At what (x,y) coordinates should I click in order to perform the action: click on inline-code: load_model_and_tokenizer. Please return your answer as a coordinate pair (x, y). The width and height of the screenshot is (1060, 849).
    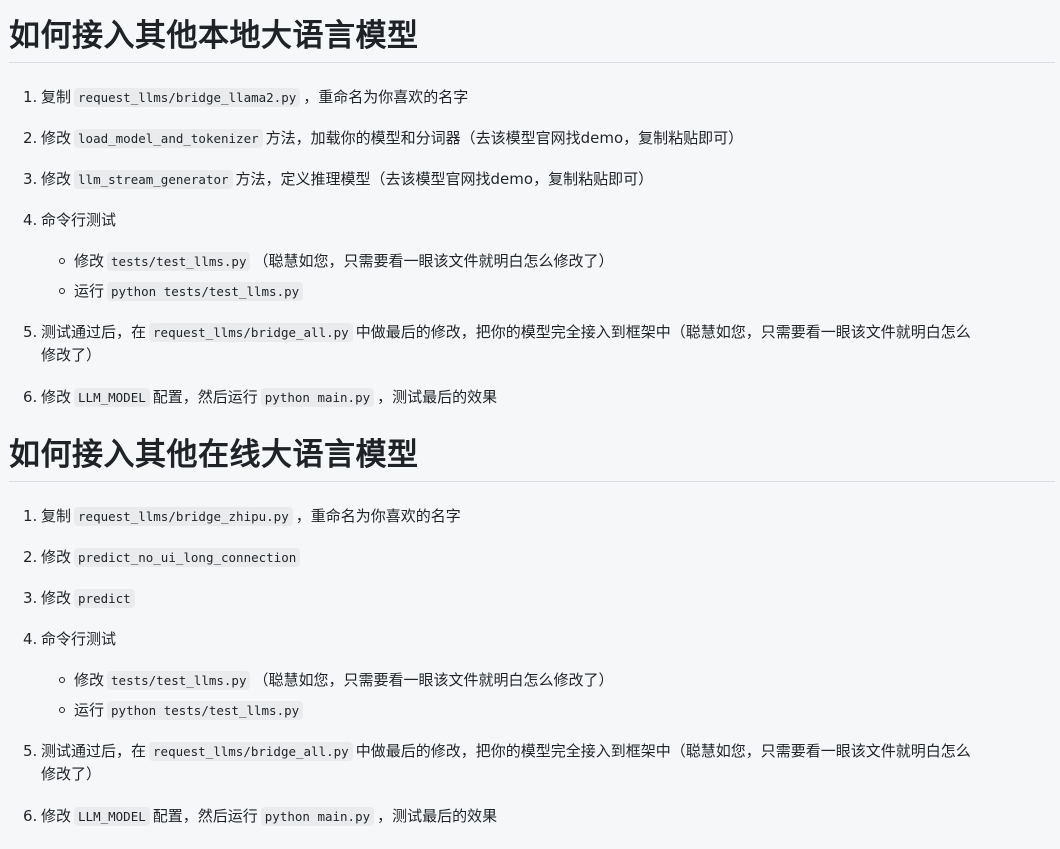
    Looking at the image, I should click on (168, 138).